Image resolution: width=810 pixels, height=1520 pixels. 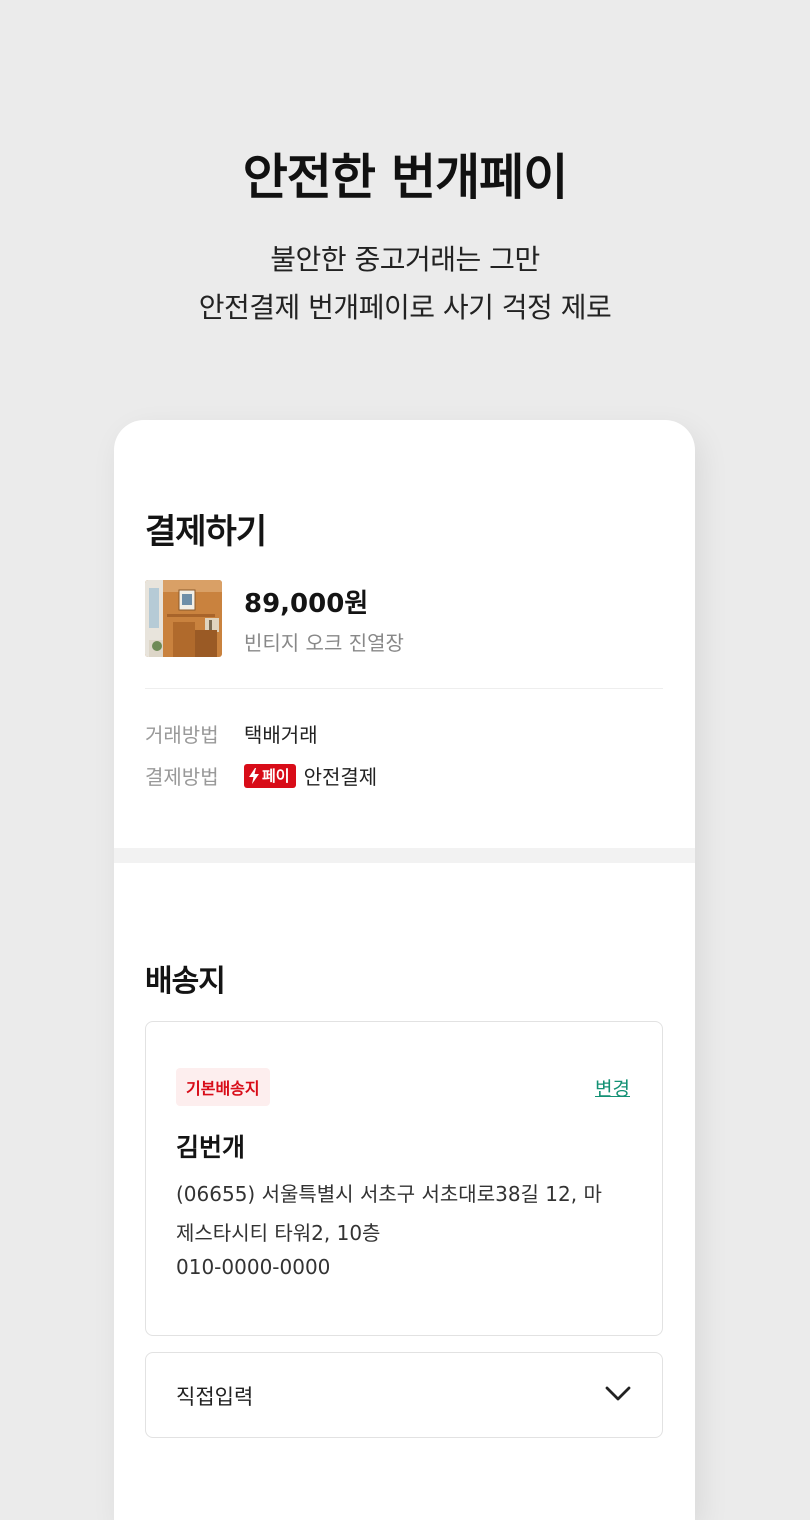 What do you see at coordinates (215, 1397) in the screenshot?
I see `direct-input-label: 직접입력` at bounding box center [215, 1397].